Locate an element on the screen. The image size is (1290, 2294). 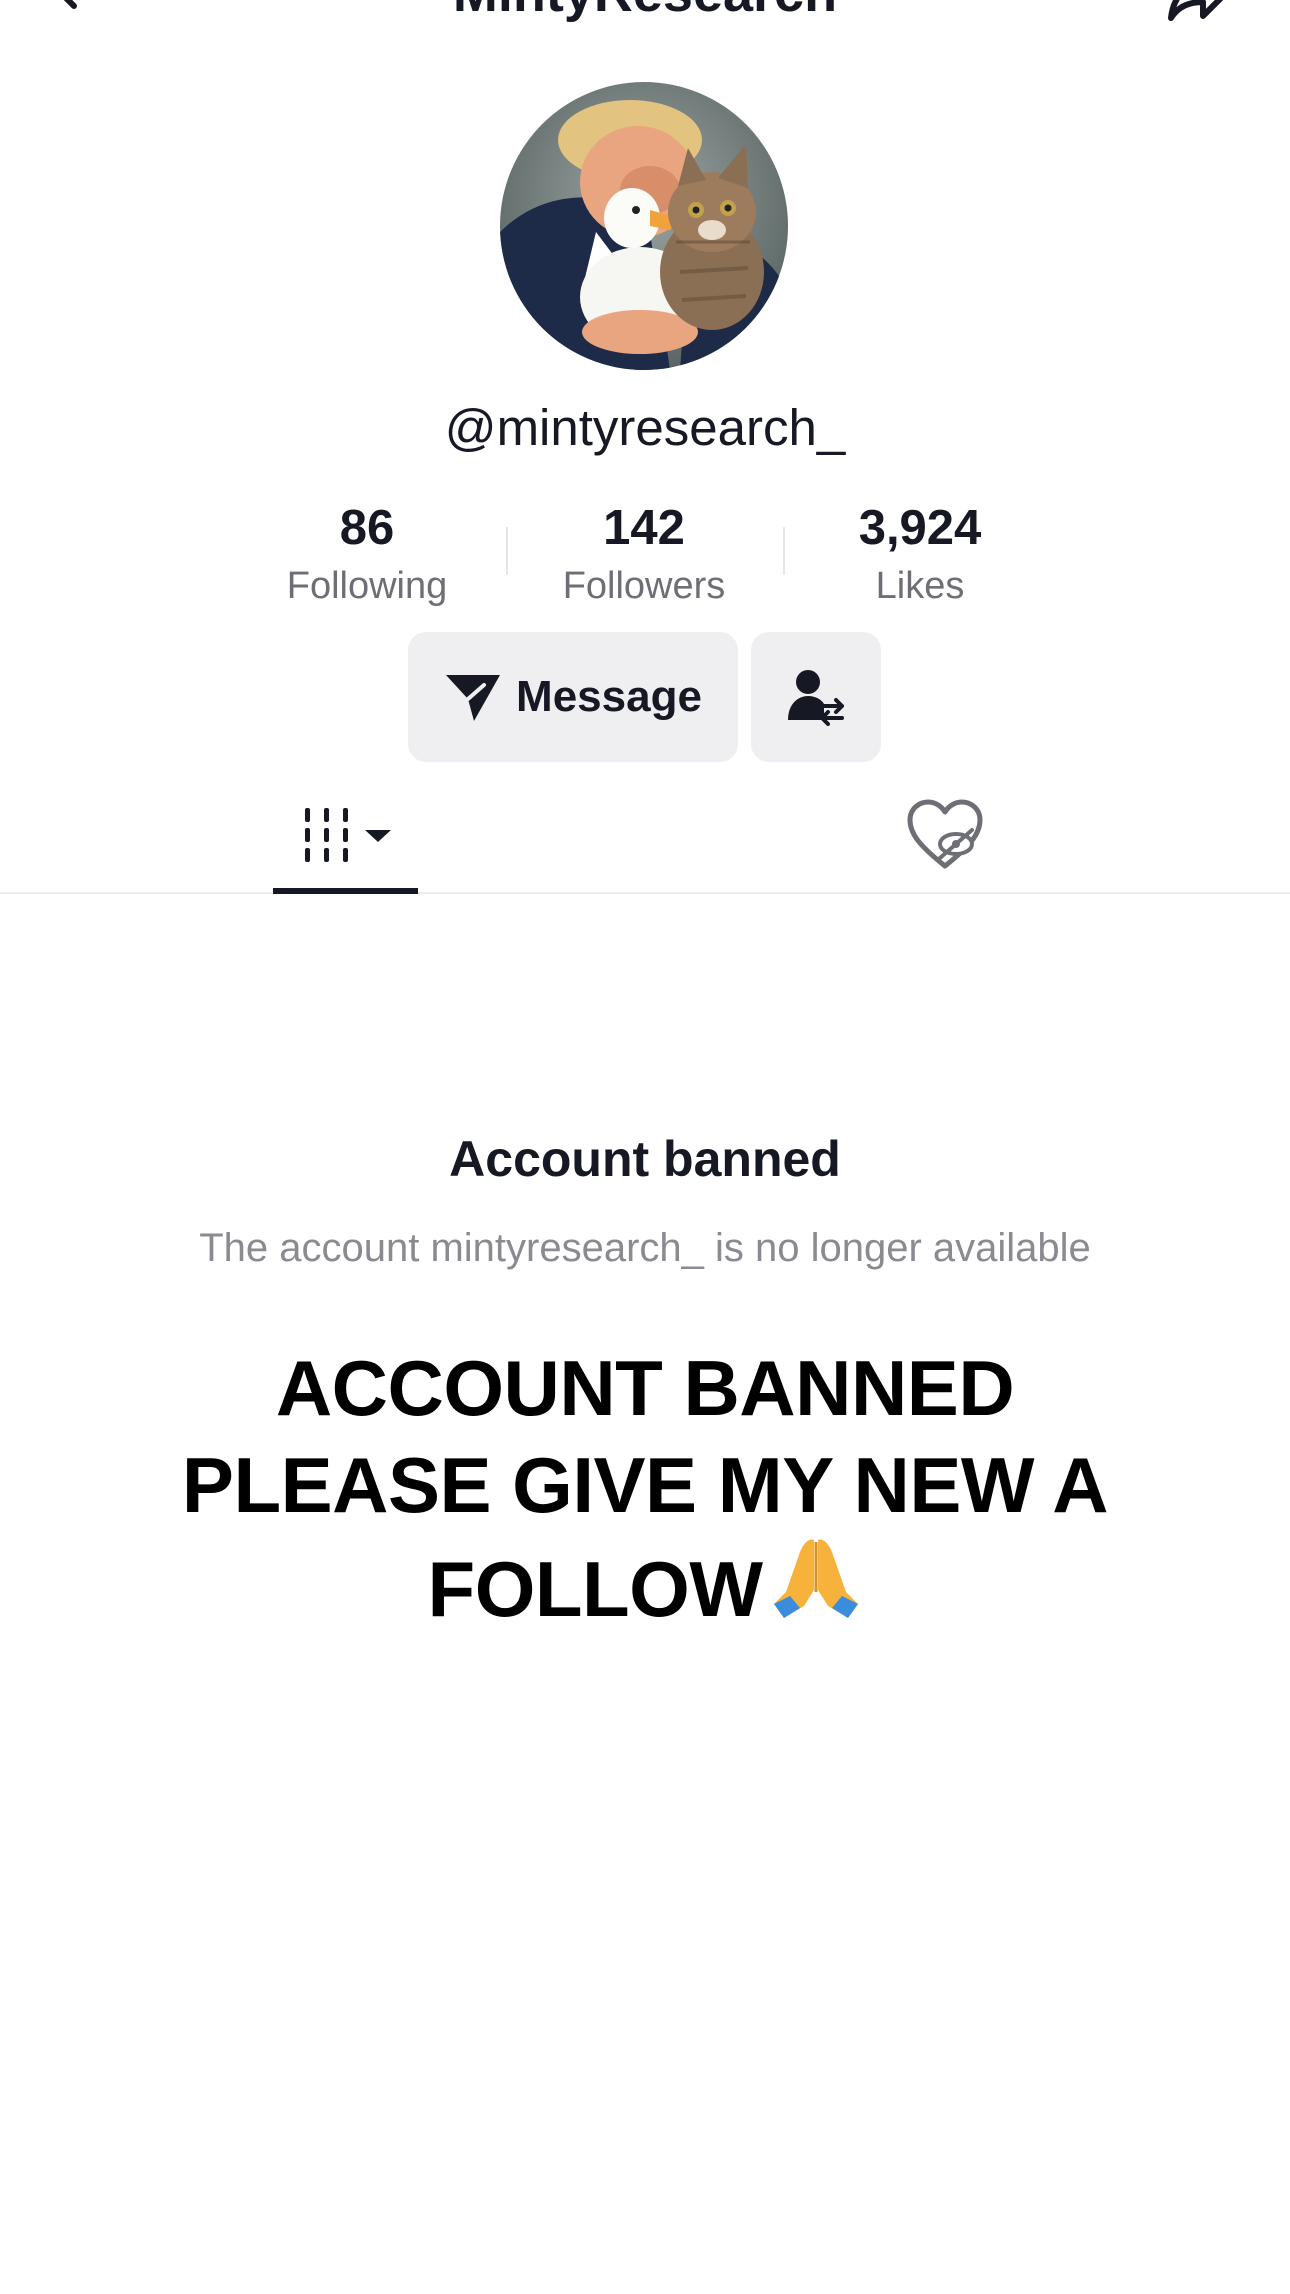
paper-plane-icon is located at coordinates (473, 698).